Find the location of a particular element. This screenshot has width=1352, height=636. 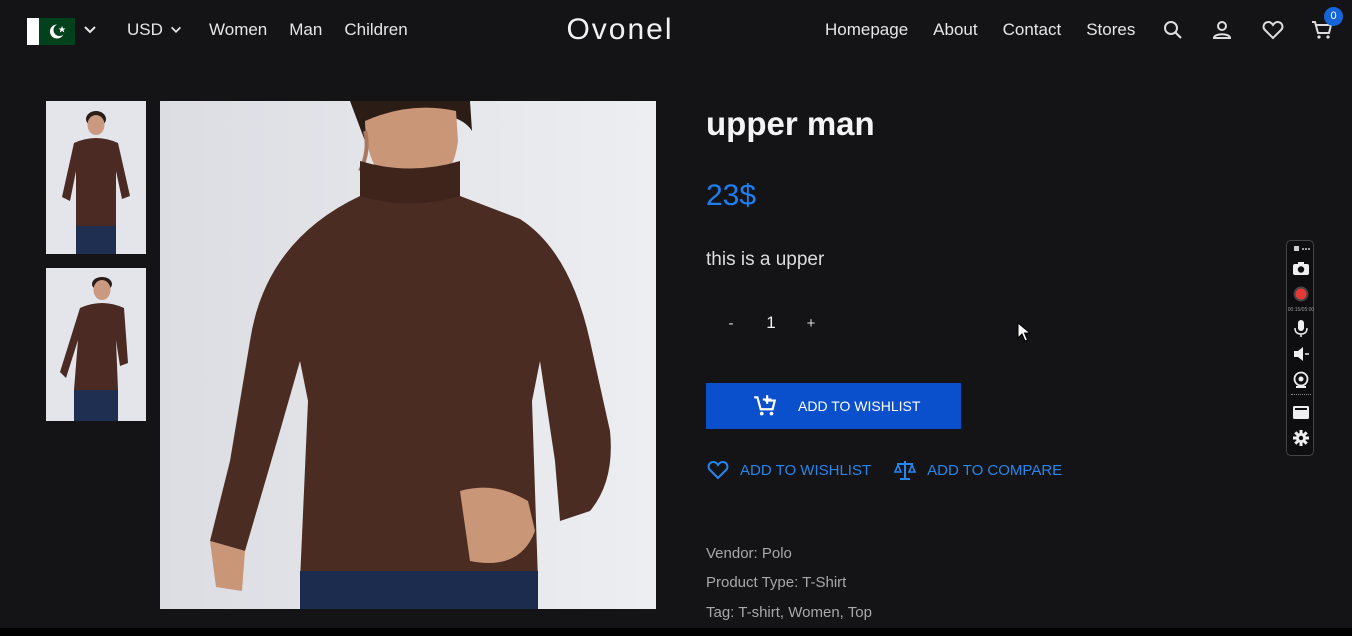

add-to-wishlist-link: ADD TO WISHLIST is located at coordinates (788, 470).